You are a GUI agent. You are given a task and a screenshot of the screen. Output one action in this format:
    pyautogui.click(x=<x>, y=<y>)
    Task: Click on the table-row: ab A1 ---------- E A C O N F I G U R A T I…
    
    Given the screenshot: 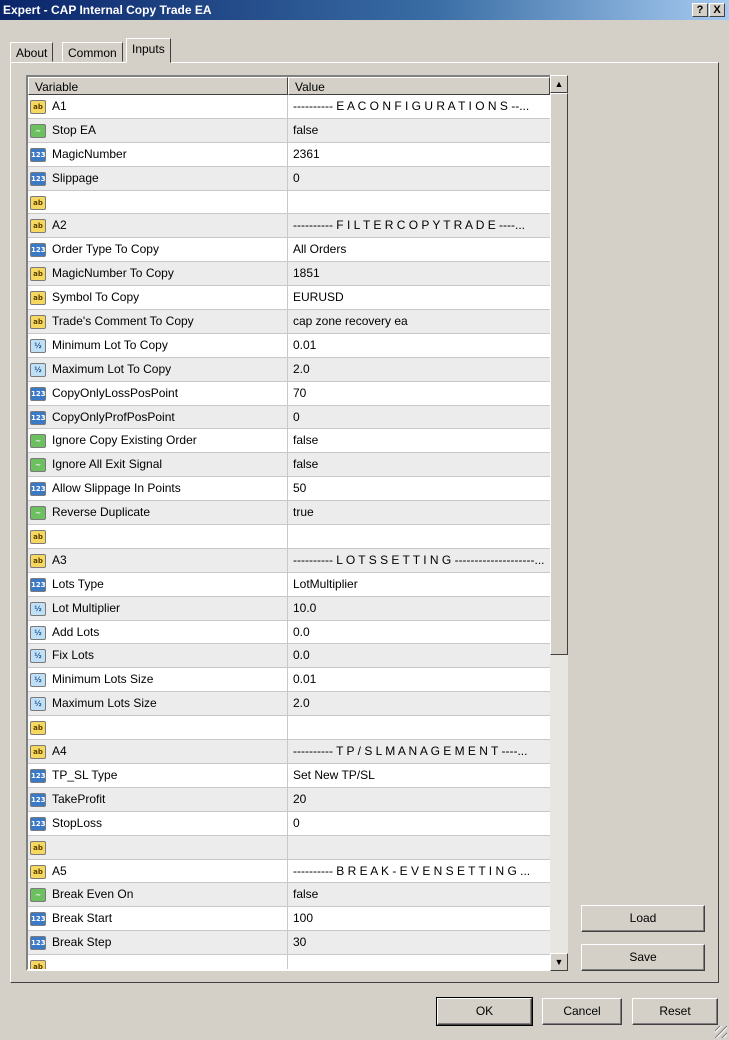 What is the action you would take?
    pyautogui.click(x=289, y=107)
    